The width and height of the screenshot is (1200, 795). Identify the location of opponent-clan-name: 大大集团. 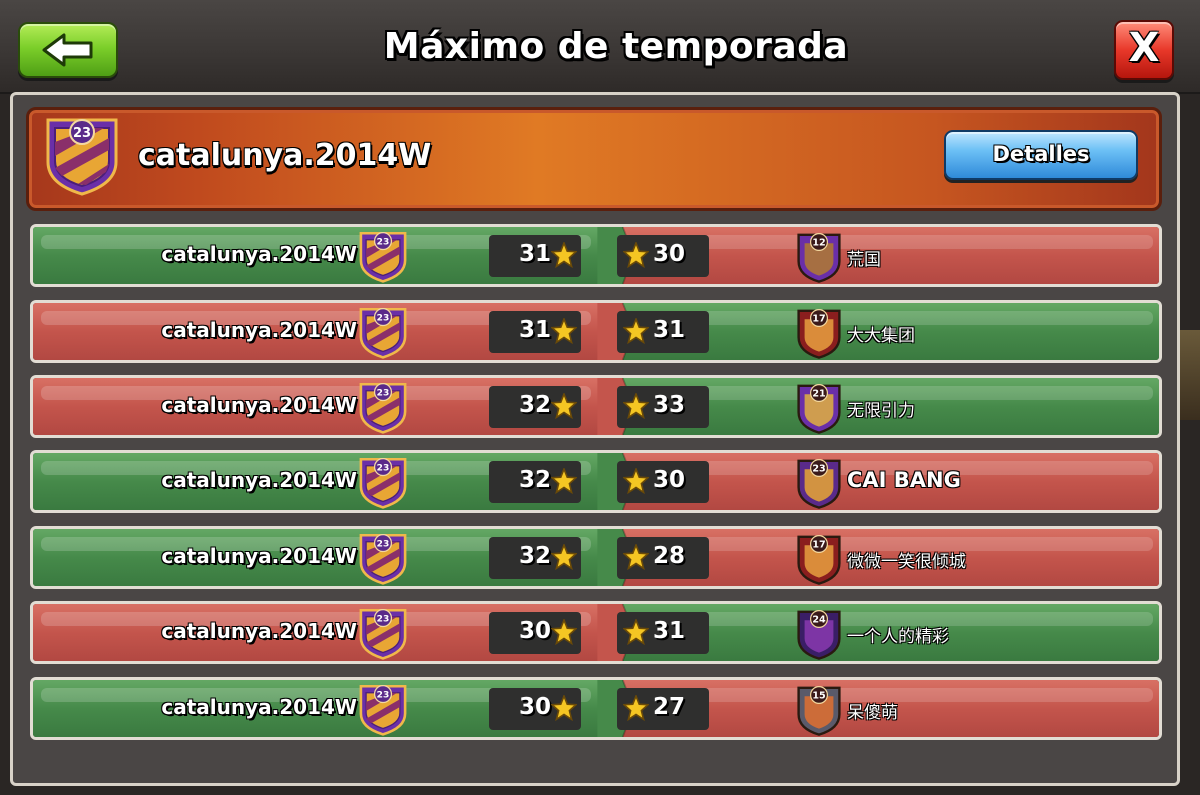
(881, 336).